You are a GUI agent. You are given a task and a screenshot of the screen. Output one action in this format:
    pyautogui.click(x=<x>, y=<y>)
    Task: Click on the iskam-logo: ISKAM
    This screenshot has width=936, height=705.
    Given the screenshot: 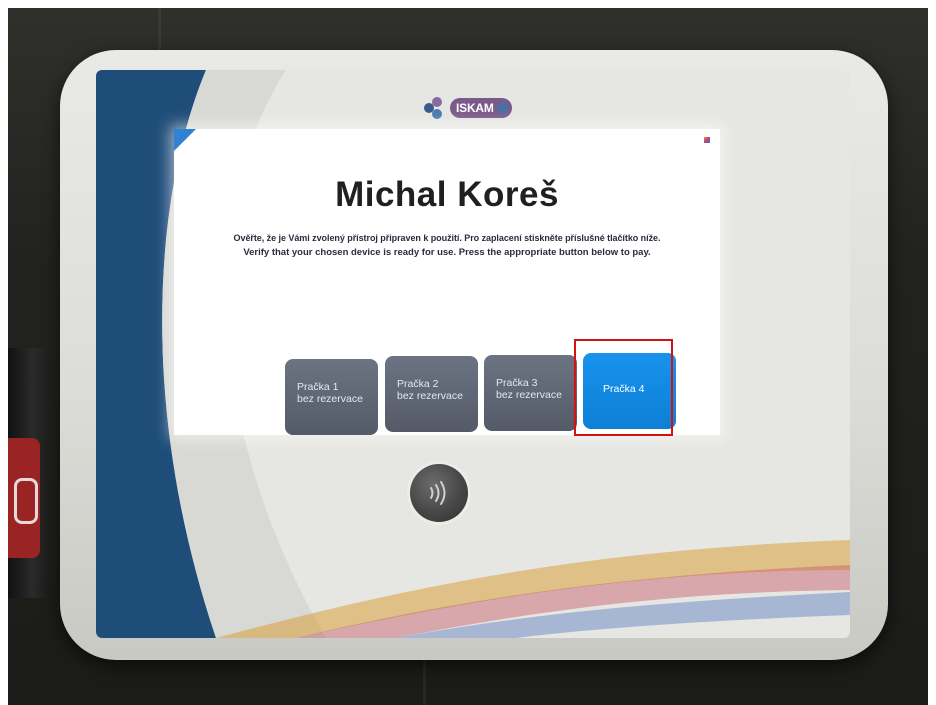 What is the action you would take?
    pyautogui.click(x=479, y=108)
    